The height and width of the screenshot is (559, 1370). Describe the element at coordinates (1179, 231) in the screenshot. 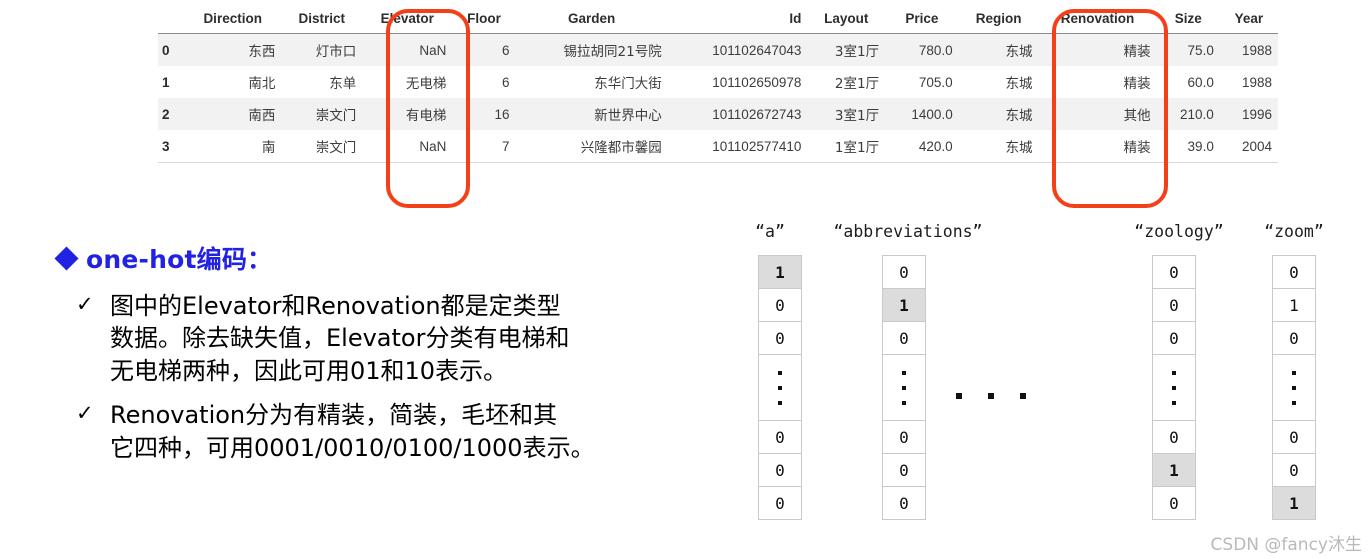

I see `onehot-column-label: “zoology”` at that location.